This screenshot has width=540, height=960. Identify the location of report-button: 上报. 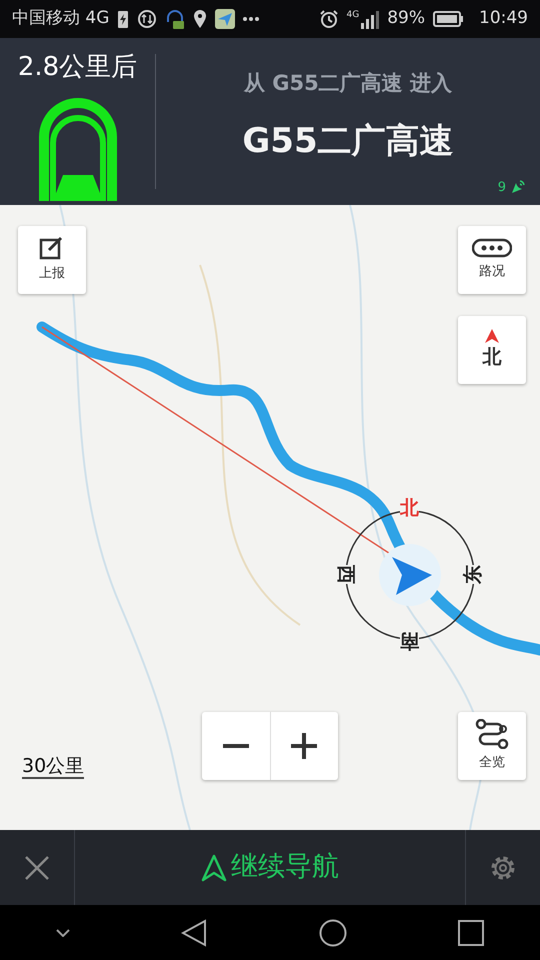
(52, 260).